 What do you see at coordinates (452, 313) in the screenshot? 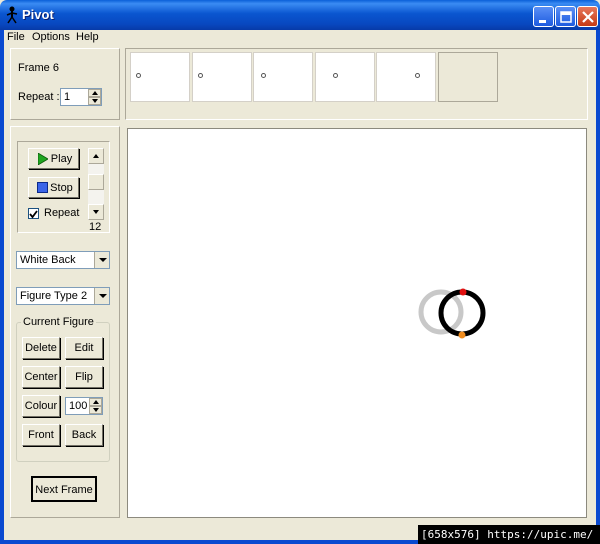
I see `figure-drawing` at bounding box center [452, 313].